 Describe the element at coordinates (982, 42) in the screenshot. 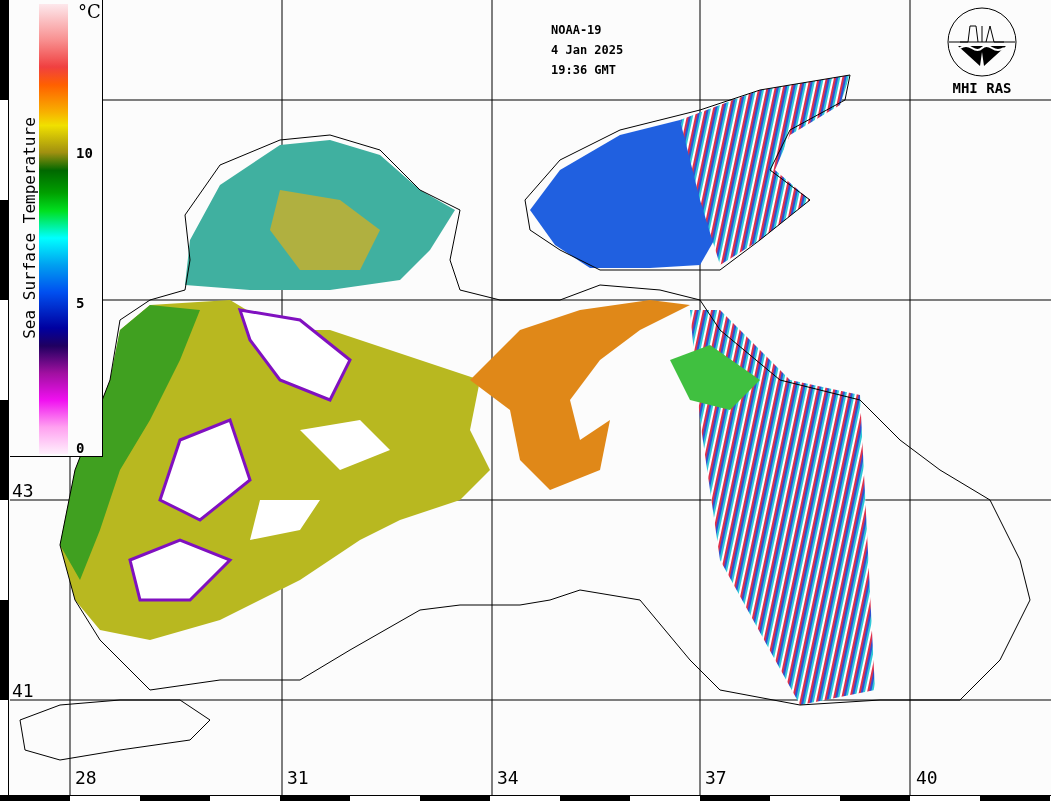

I see `logo-icon` at that location.